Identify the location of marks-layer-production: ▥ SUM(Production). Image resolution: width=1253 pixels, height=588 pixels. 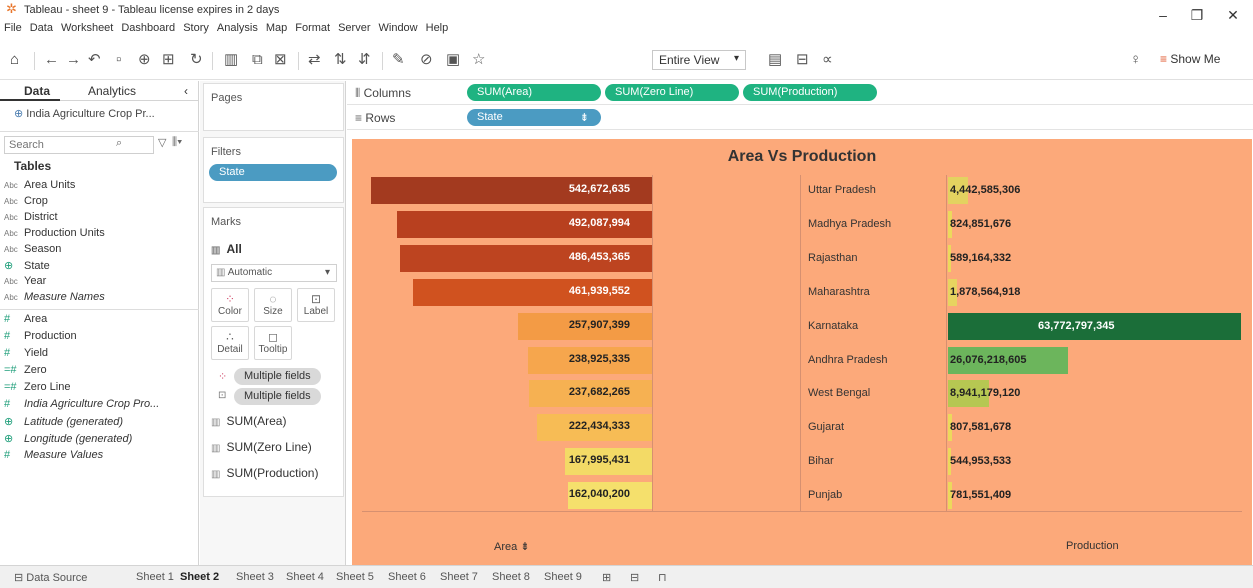
(264, 473).